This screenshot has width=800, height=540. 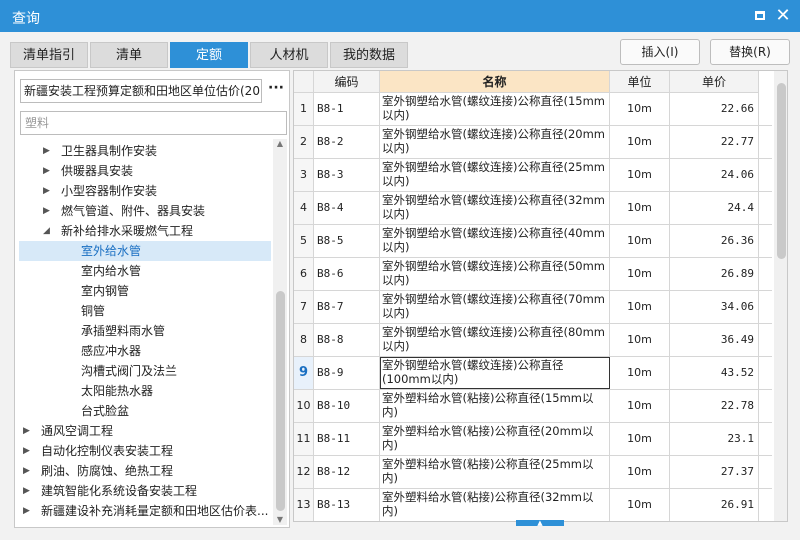 What do you see at coordinates (533, 241) in the screenshot?
I see `table-row: 5 B8-5 室外钢塑给水管(螺纹连接)公称直径(40mm以内) 10m 26.36` at bounding box center [533, 241].